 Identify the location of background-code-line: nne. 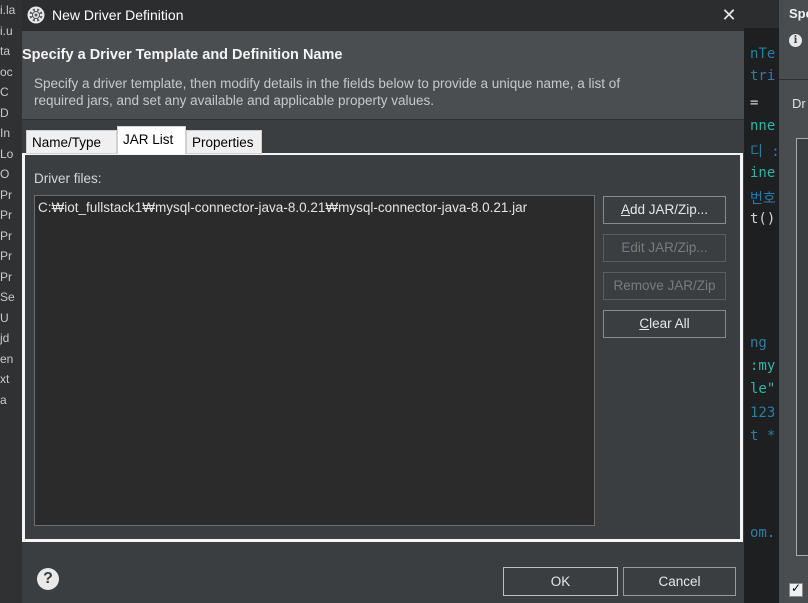
(763, 126).